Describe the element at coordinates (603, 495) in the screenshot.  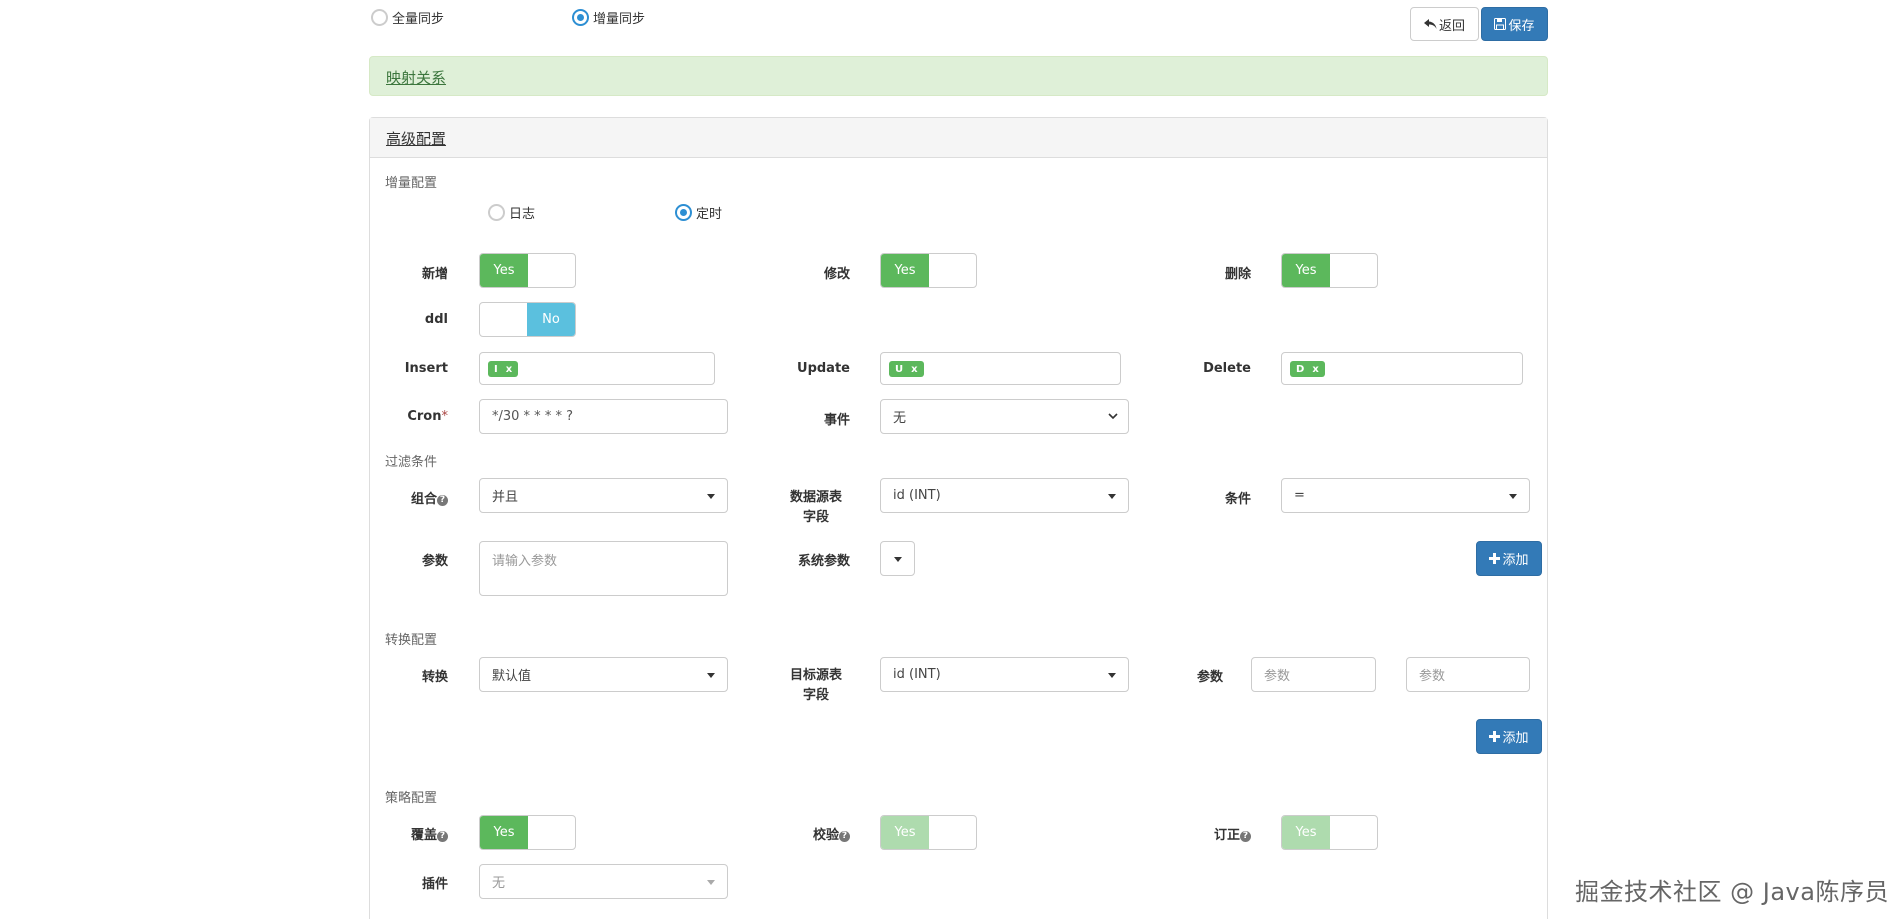
I see `combine-select: 并且` at that location.